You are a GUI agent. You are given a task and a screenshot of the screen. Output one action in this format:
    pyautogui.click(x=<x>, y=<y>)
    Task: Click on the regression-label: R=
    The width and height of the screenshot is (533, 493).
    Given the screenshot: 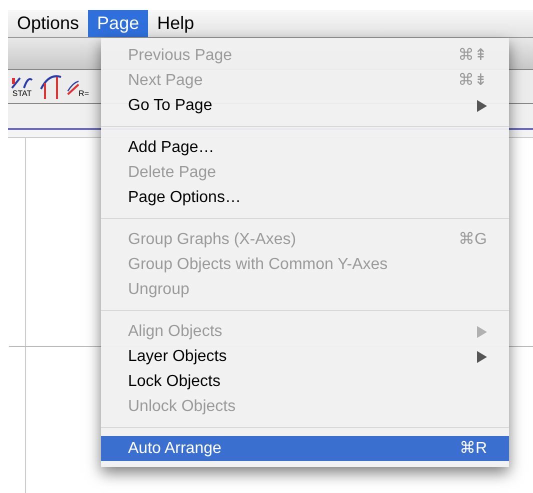 What is the action you would take?
    pyautogui.click(x=83, y=94)
    